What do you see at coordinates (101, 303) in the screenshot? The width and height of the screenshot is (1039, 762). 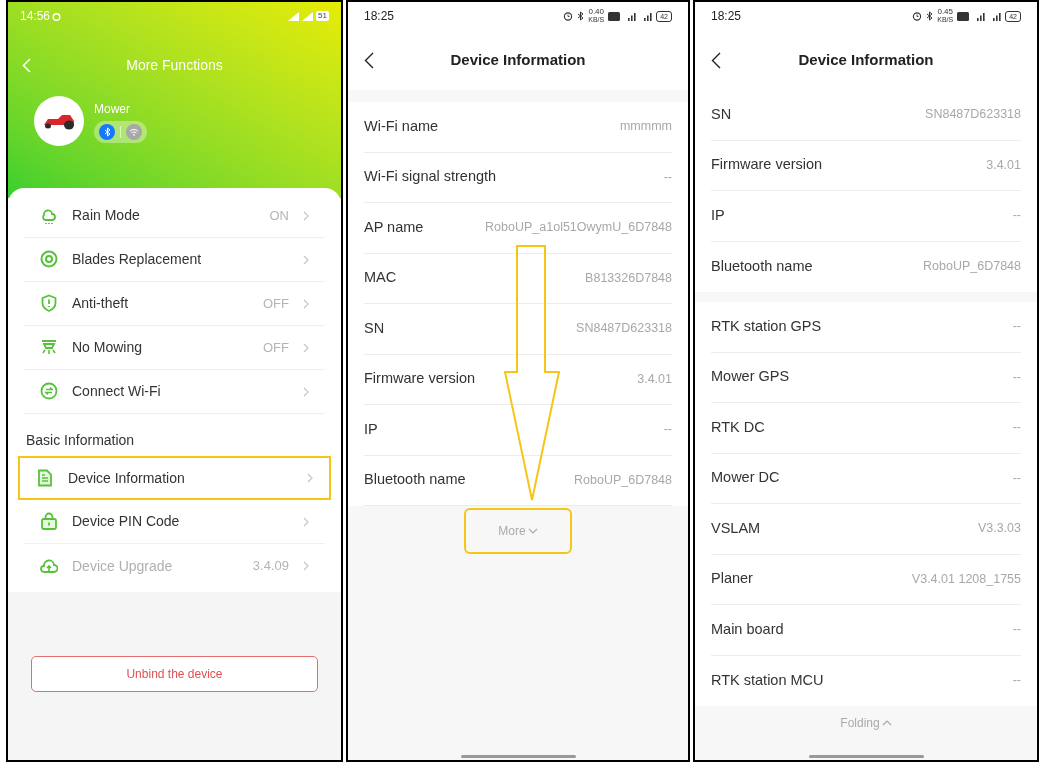 I see `menu-item-label: Anti-theft` at bounding box center [101, 303].